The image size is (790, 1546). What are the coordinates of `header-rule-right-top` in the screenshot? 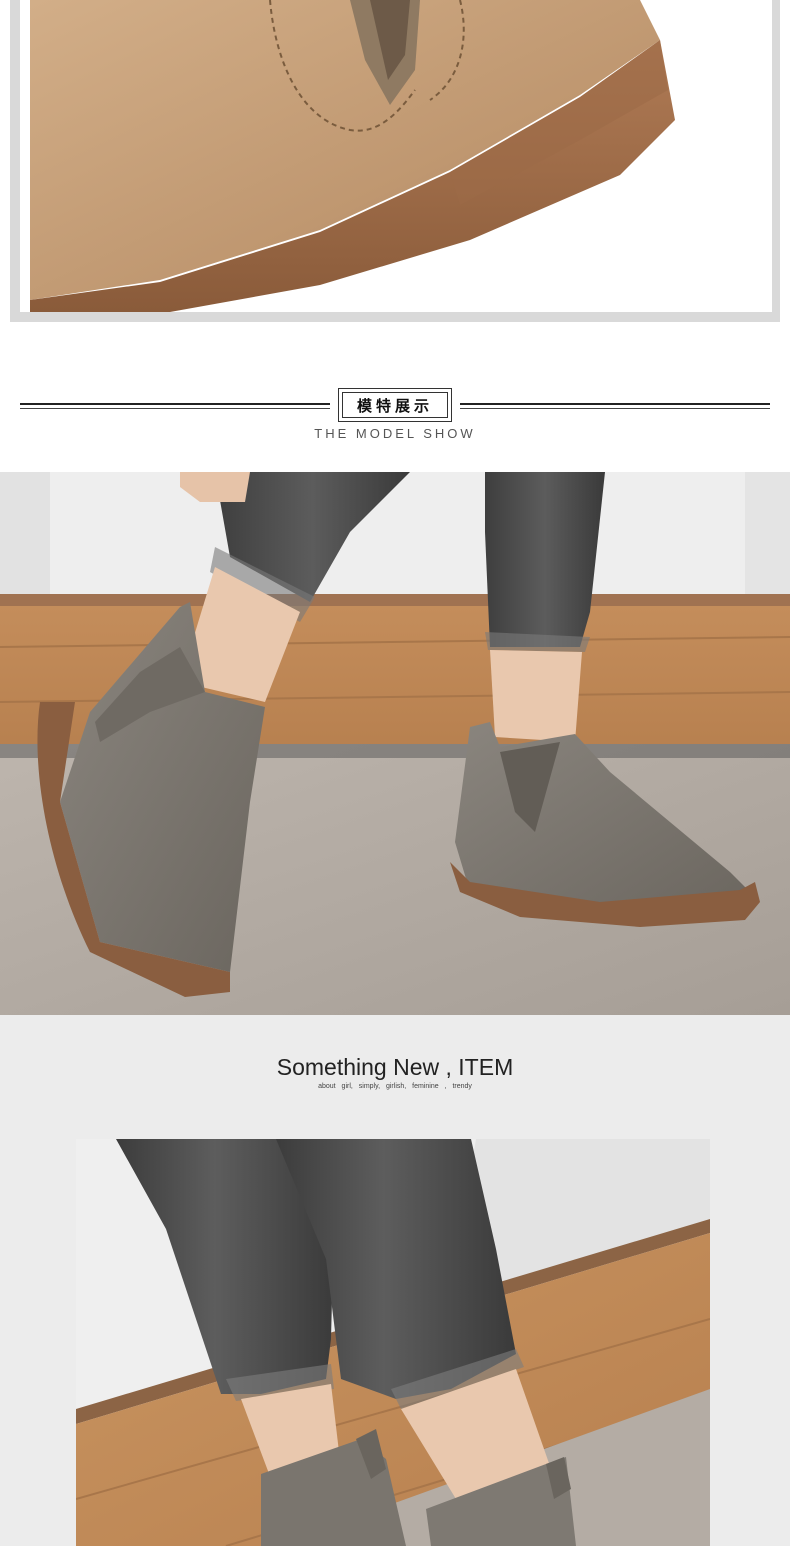 It's located at (615, 404).